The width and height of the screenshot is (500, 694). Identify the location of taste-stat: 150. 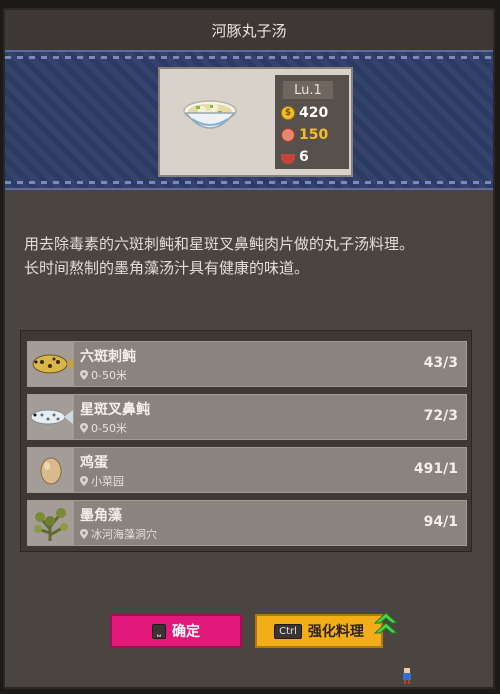
(304, 135).